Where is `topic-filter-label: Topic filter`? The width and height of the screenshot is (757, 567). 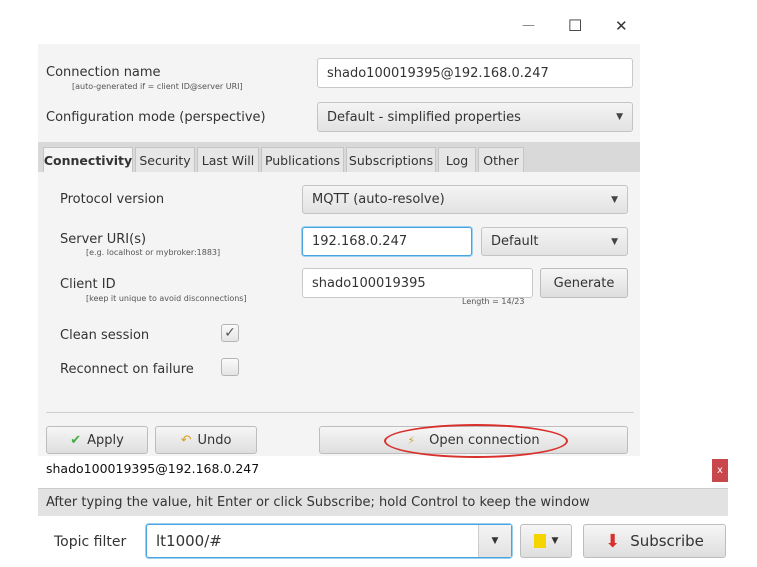 topic-filter-label: Topic filter is located at coordinates (90, 542).